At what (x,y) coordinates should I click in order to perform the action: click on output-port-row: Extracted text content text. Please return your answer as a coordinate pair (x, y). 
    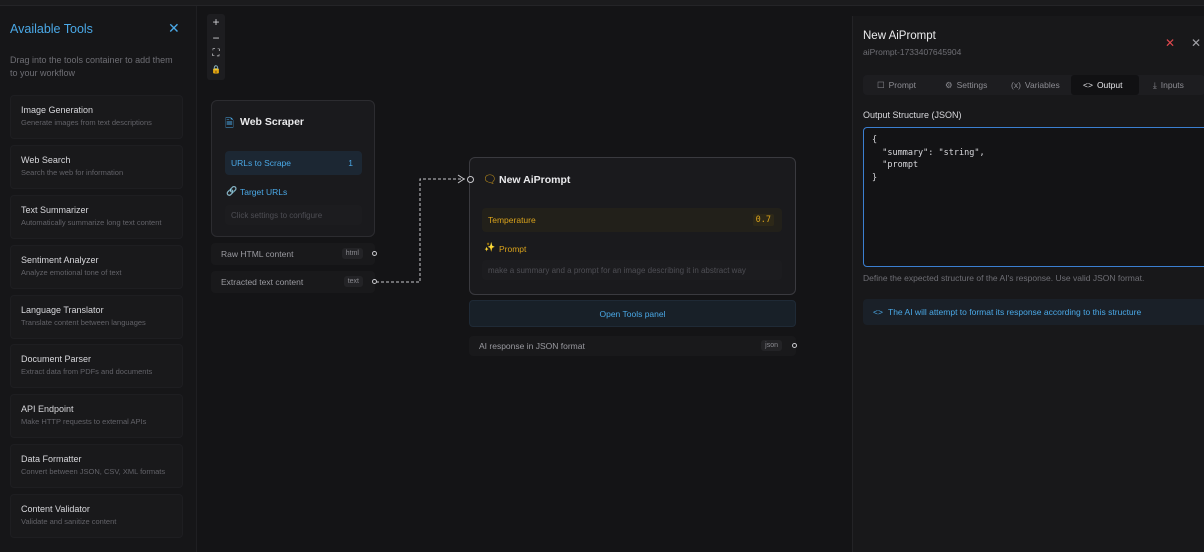
    Looking at the image, I should click on (294, 282).